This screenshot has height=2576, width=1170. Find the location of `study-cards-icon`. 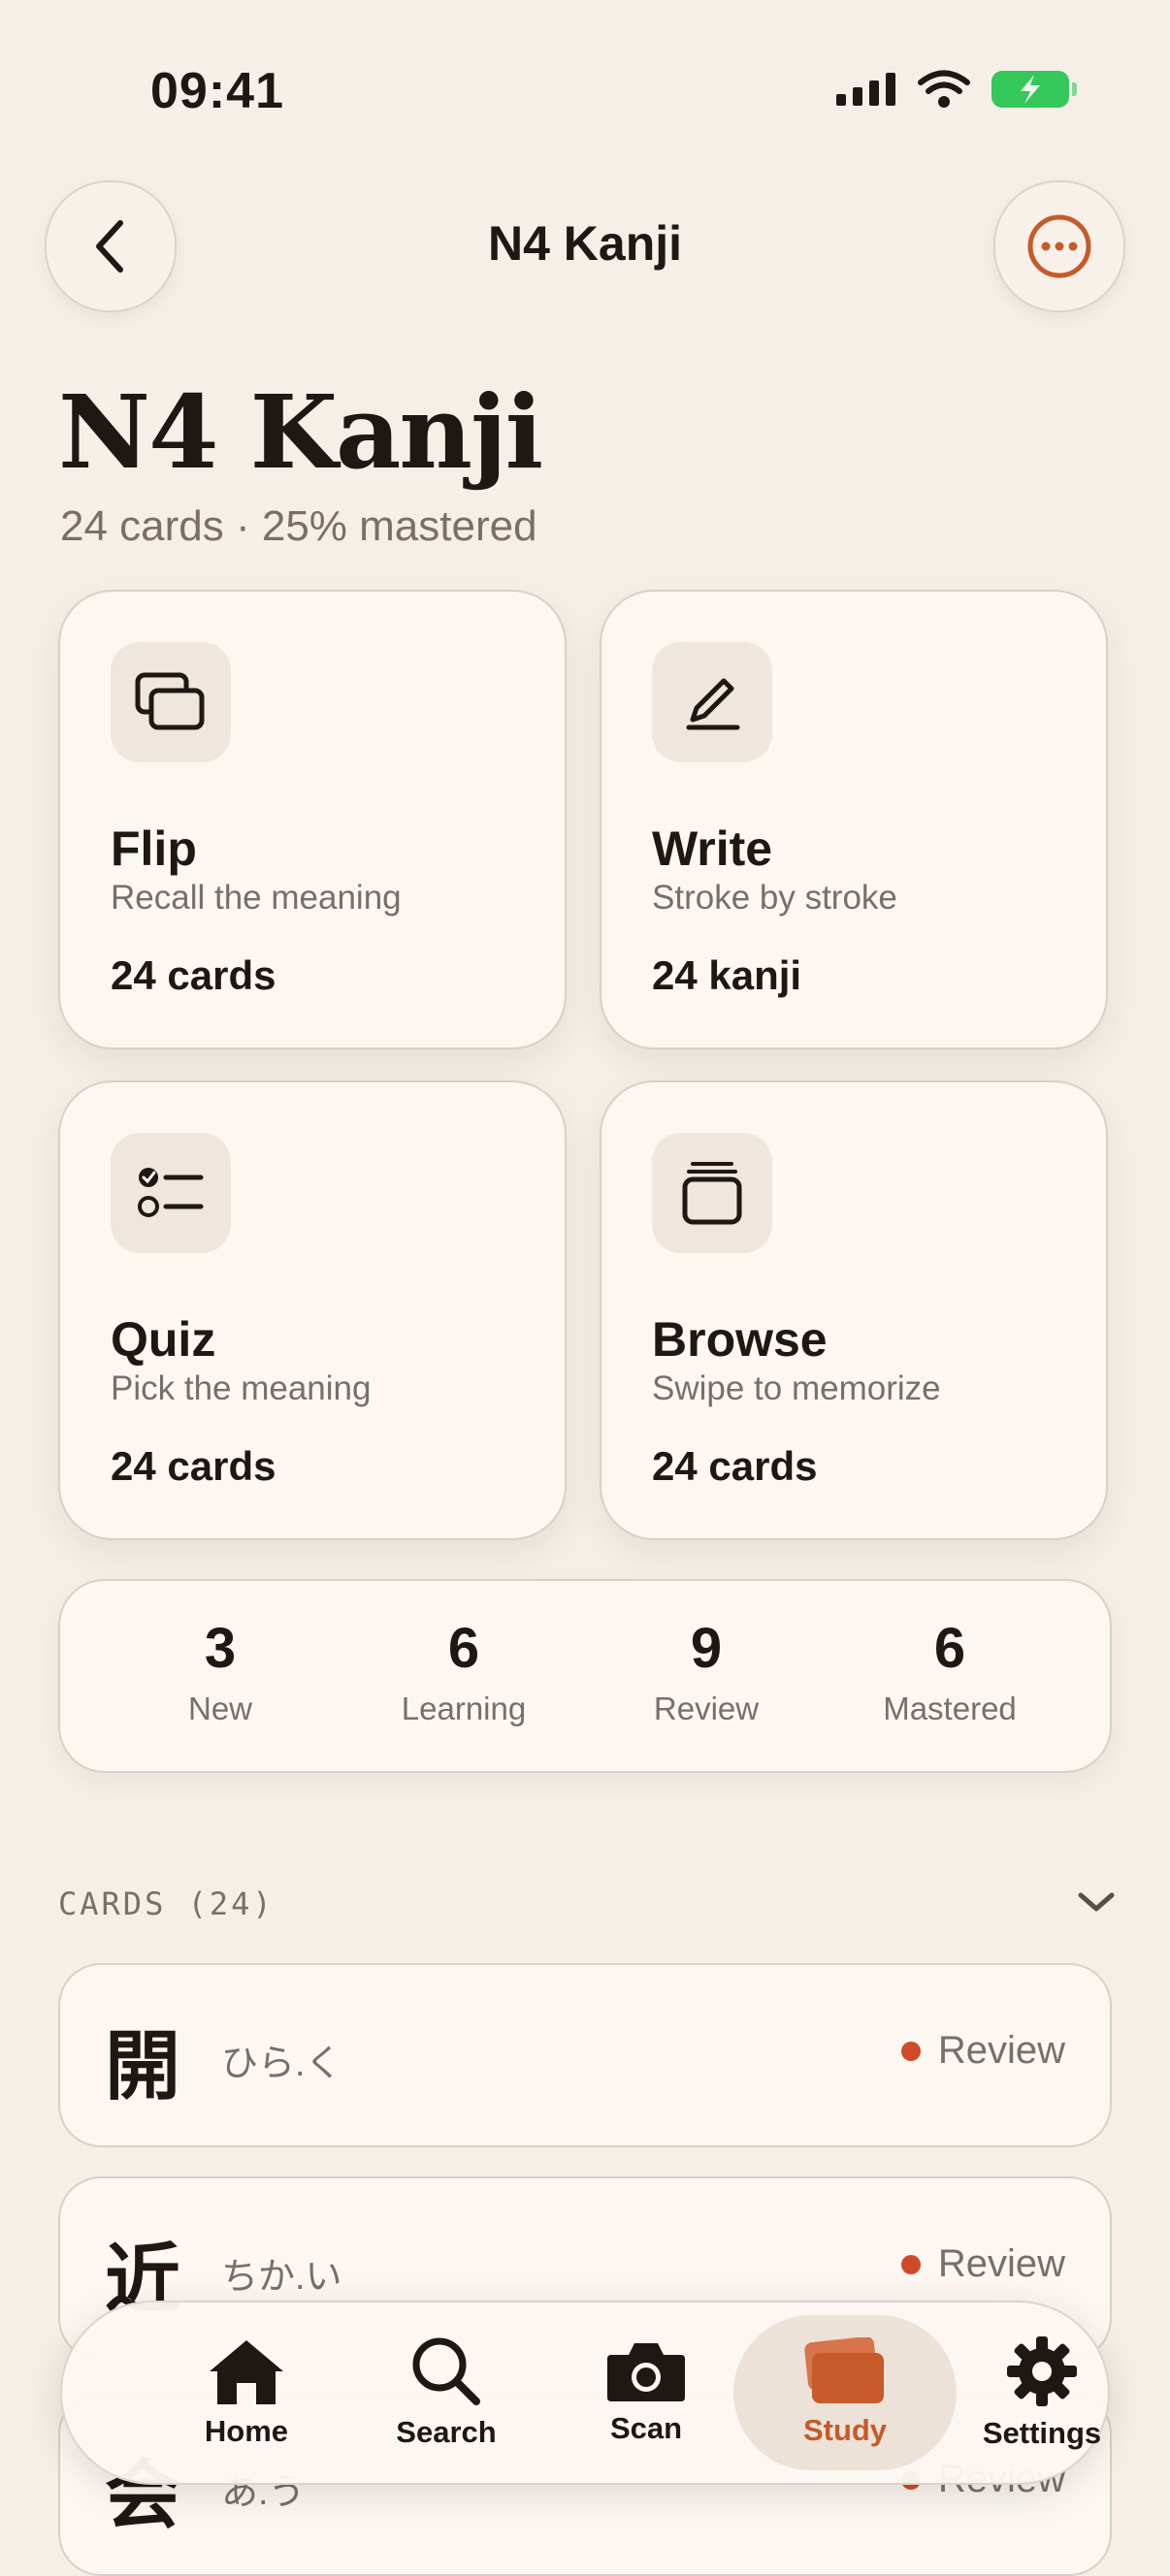

study-cards-icon is located at coordinates (844, 2370).